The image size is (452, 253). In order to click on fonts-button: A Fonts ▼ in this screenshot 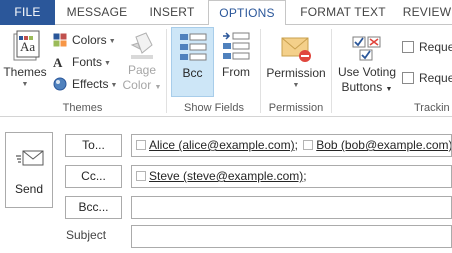, I will do `click(81, 62)`.